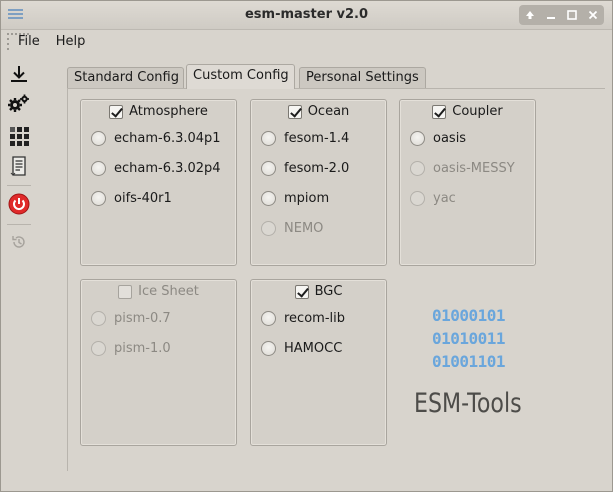 Image resolution: width=613 pixels, height=492 pixels. I want to click on option-label: pism-1.0, so click(142, 348).